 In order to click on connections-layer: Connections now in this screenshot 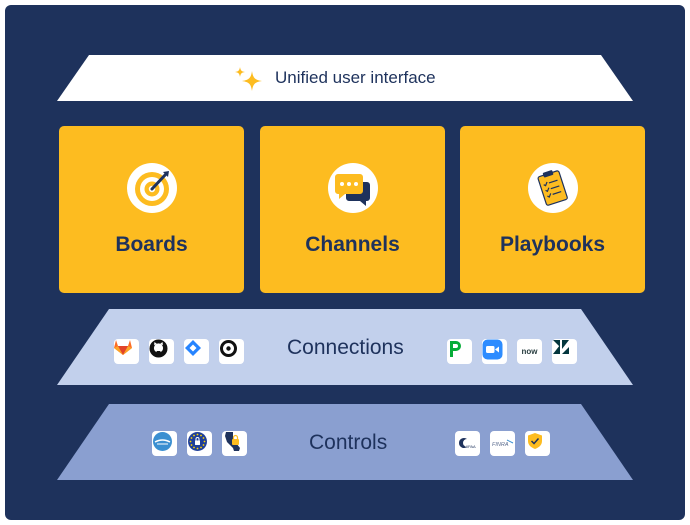, I will do `click(345, 347)`.